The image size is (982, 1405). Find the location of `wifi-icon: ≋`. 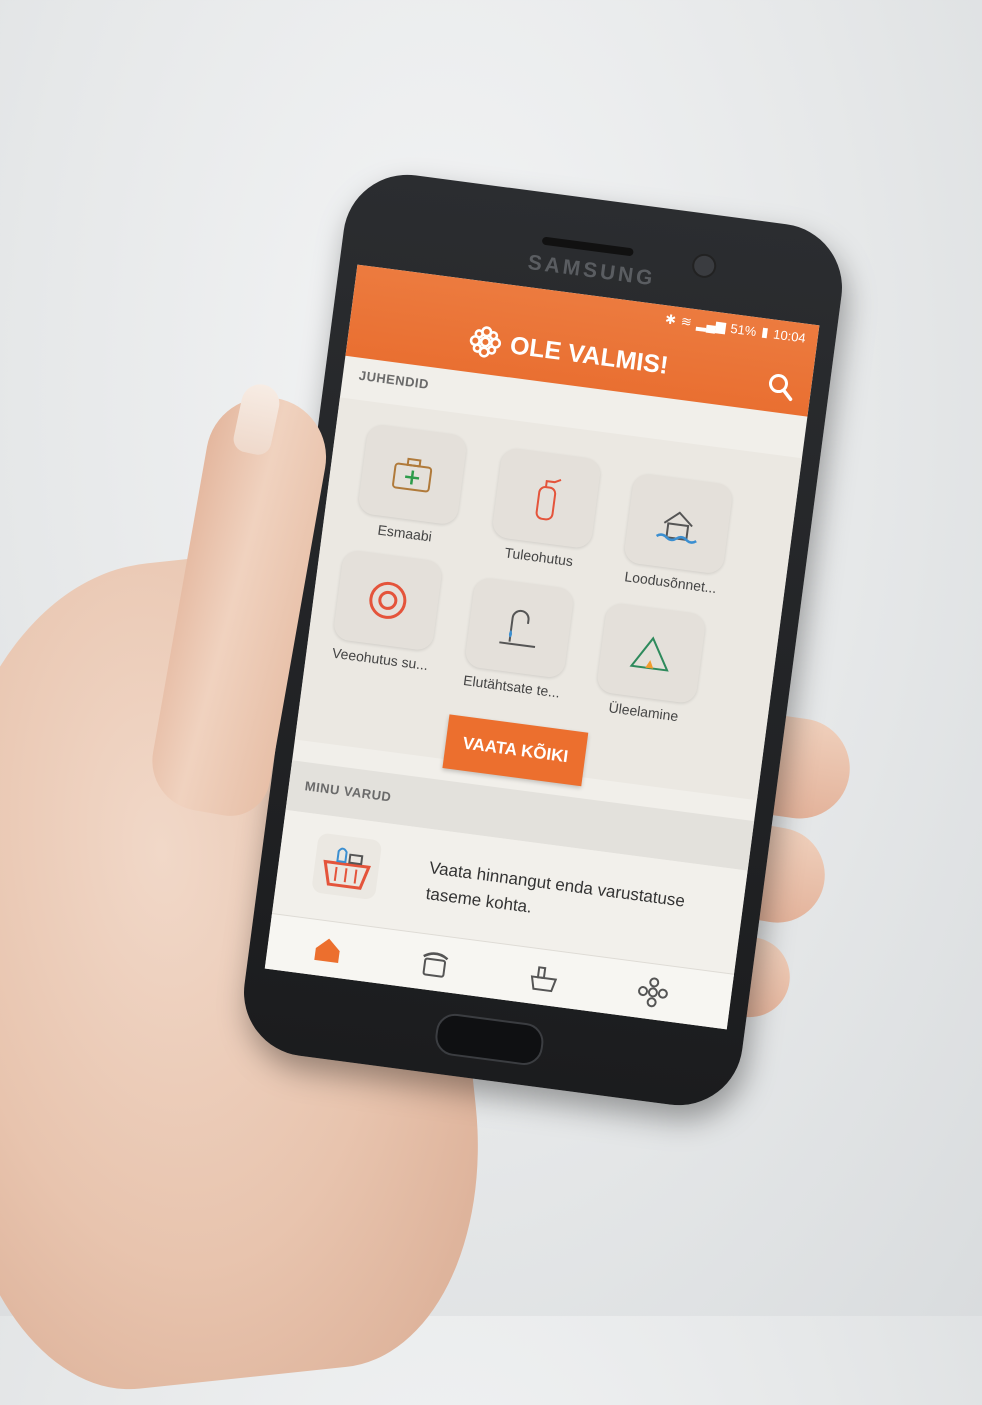

wifi-icon: ≋ is located at coordinates (686, 321).